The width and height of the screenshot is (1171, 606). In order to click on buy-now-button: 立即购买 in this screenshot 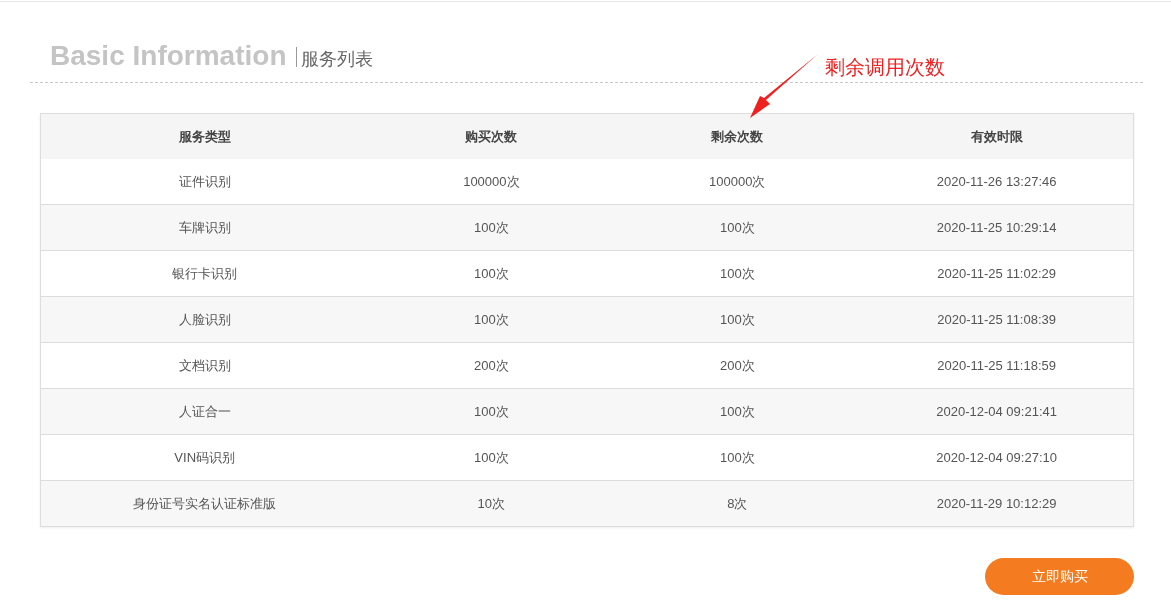, I will do `click(1059, 576)`.